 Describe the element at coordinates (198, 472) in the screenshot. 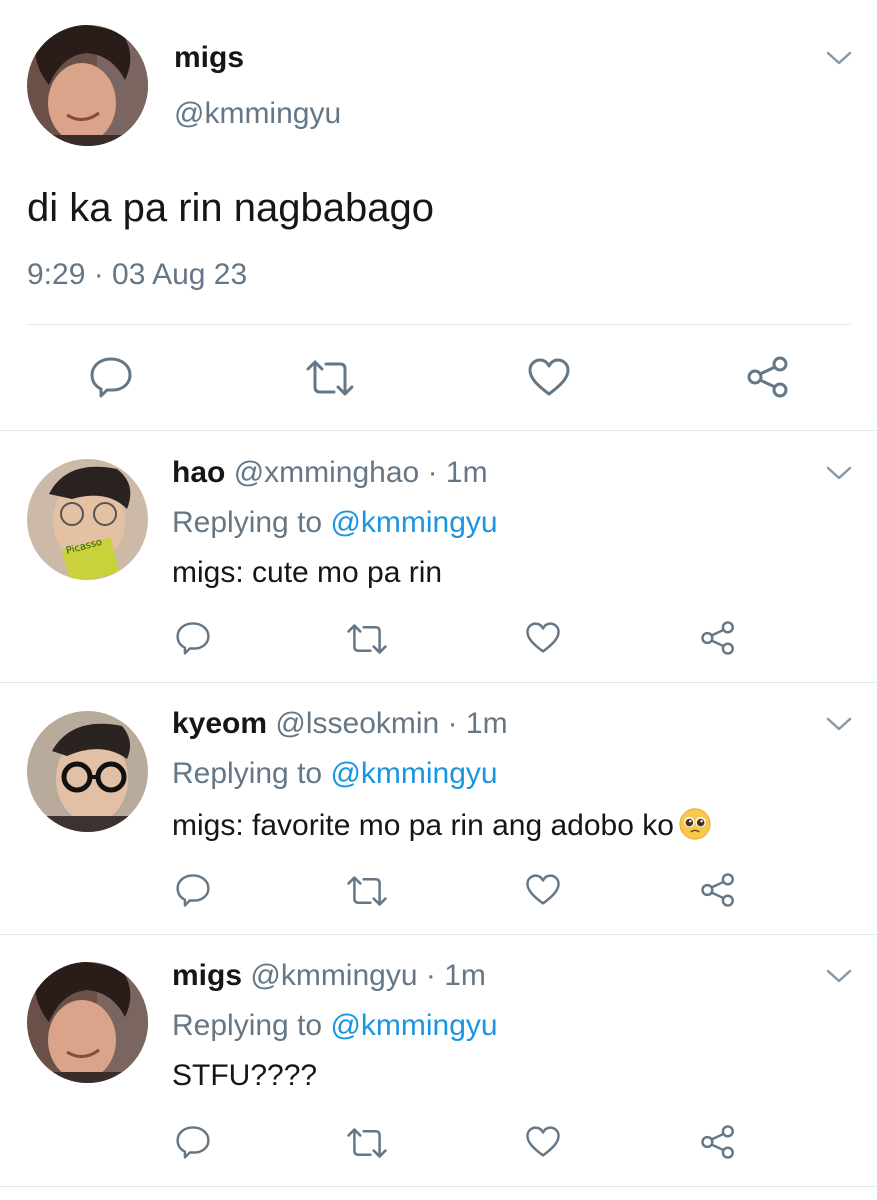

I see `reply-author-name: hao` at that location.